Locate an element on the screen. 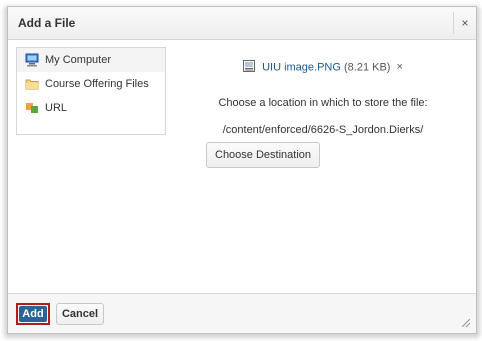  dialog-header: Add a File × is located at coordinates (242, 23).